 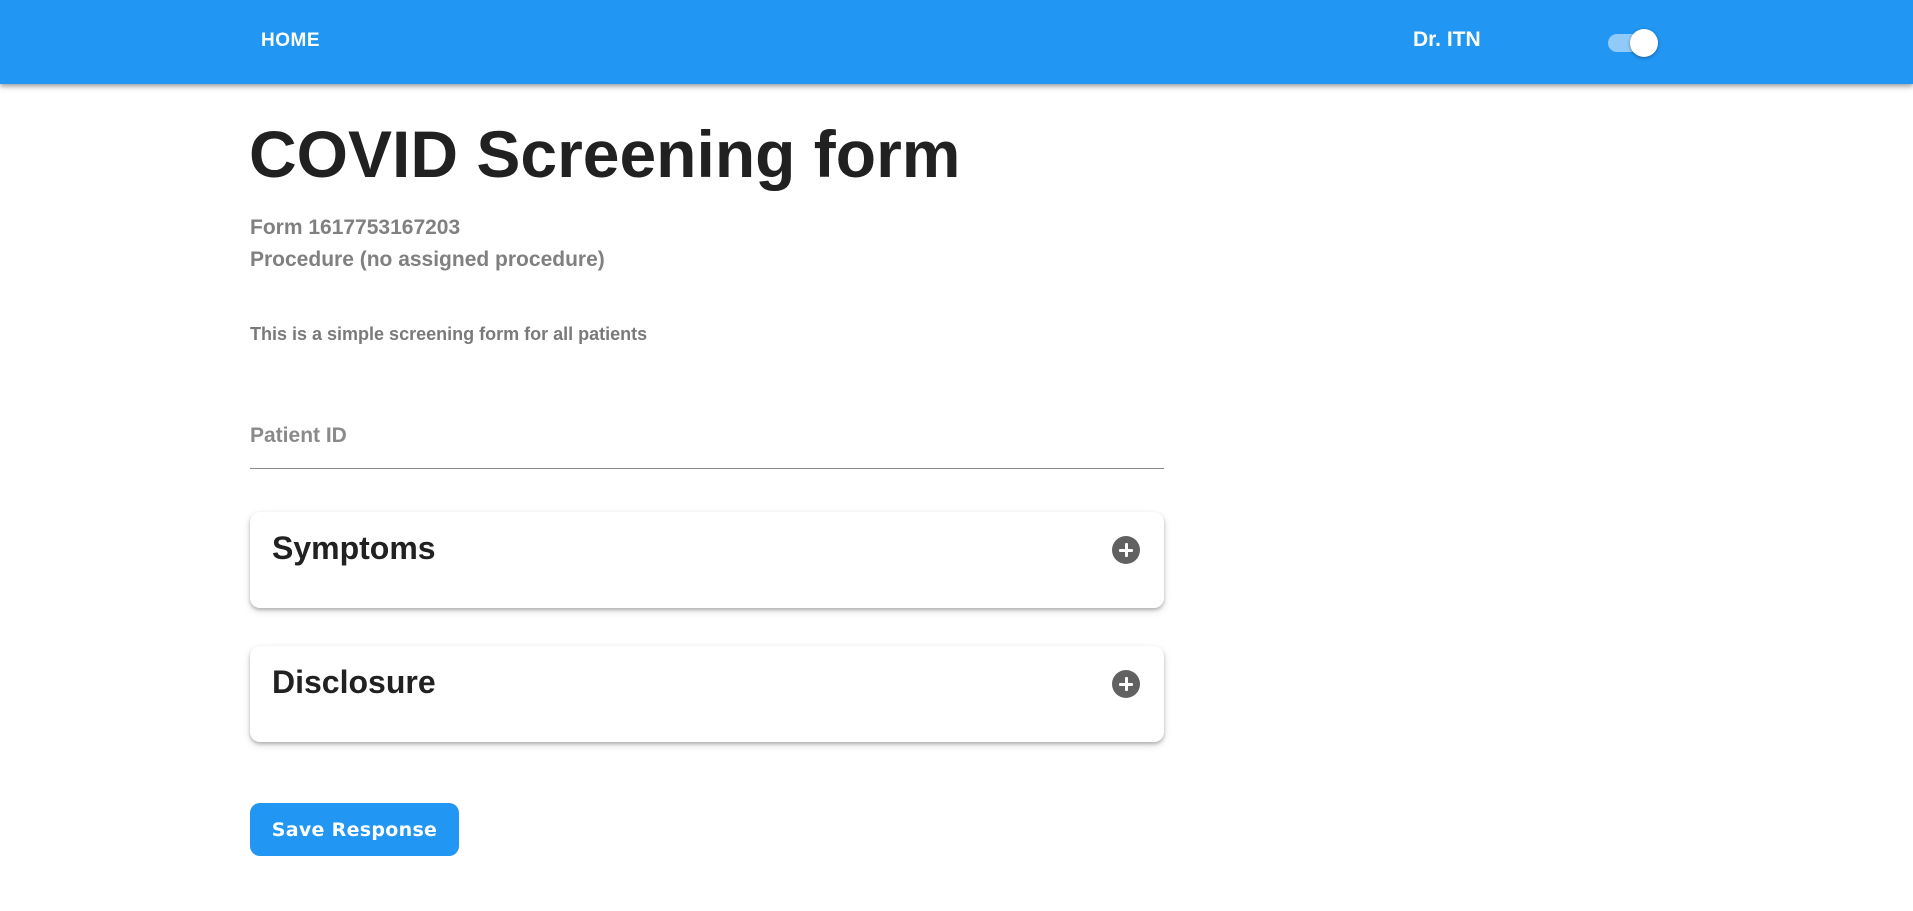 What do you see at coordinates (290, 41) in the screenshot?
I see `home-link: HOME` at bounding box center [290, 41].